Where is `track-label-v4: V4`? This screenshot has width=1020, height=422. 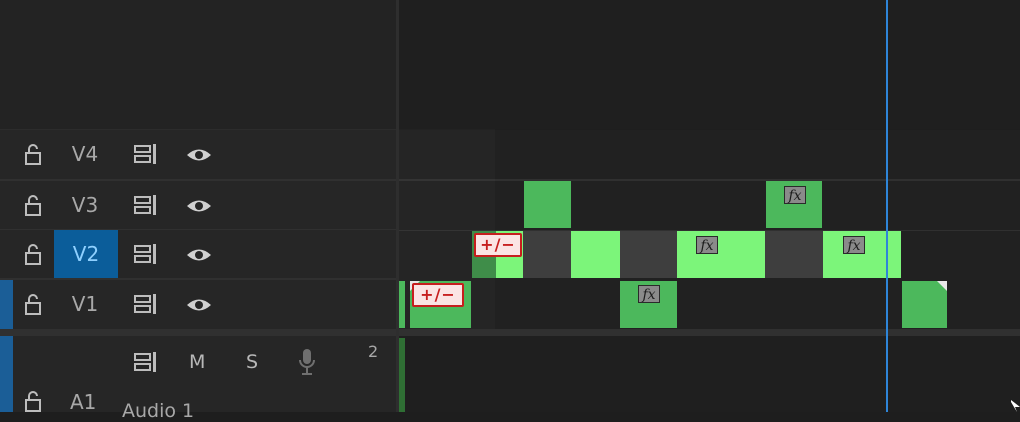 track-label-v4: V4 is located at coordinates (85, 154).